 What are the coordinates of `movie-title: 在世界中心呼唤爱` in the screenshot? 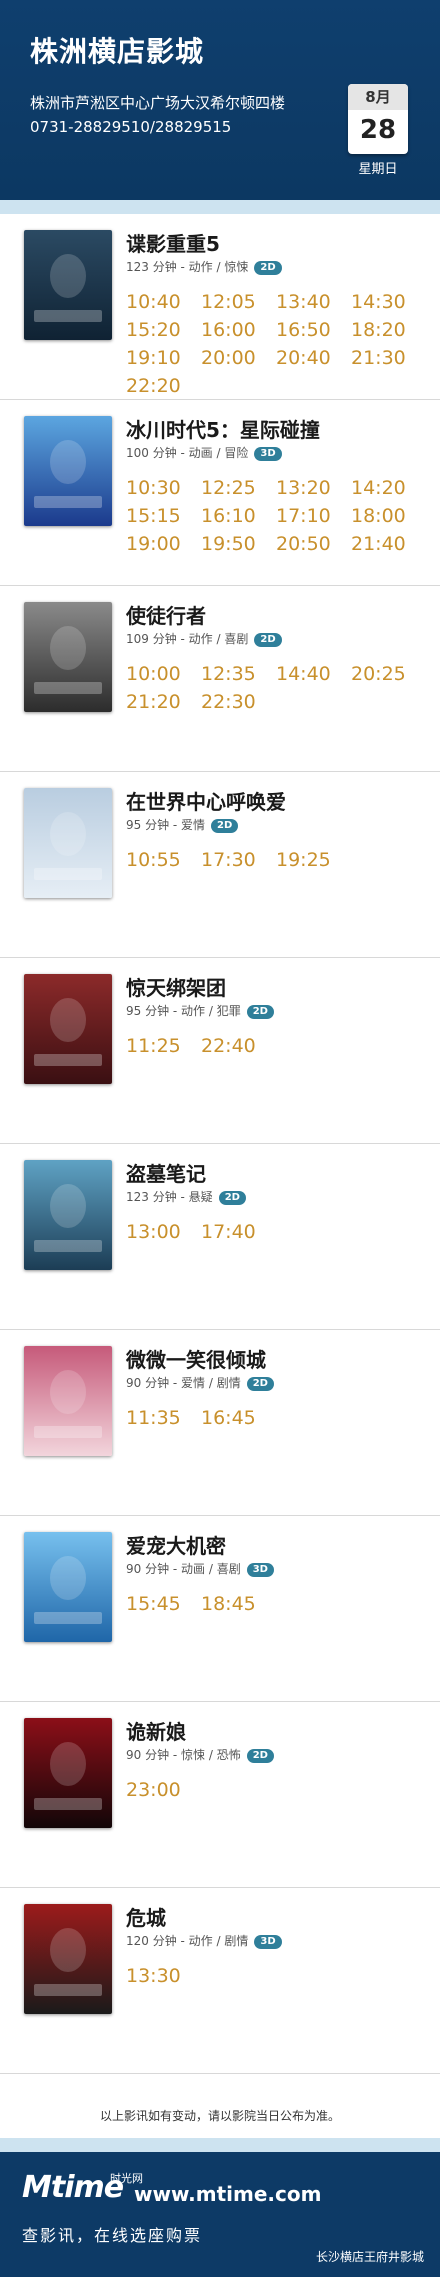 It's located at (206, 800).